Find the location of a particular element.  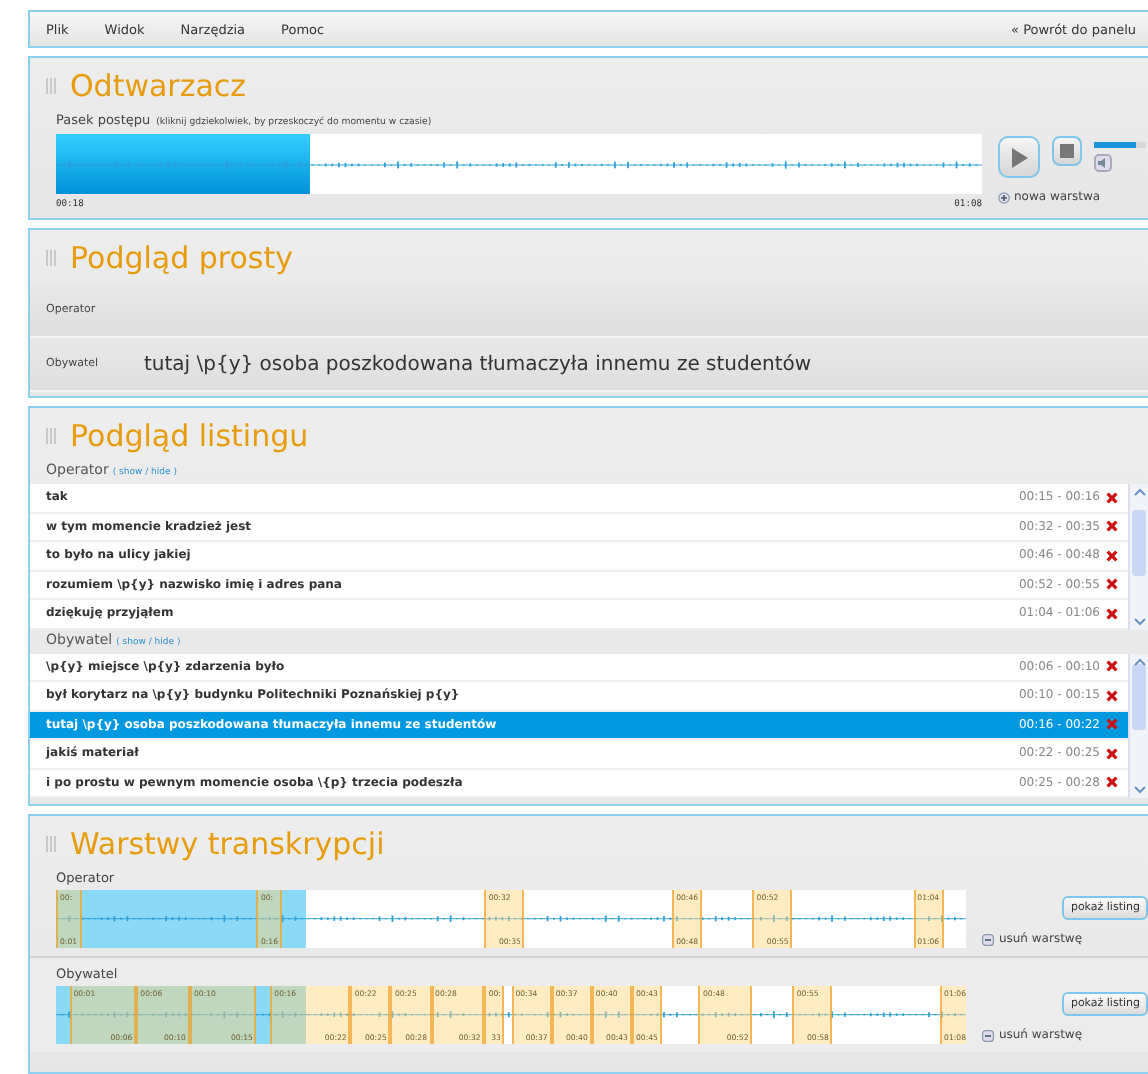

stop-button is located at coordinates (1067, 151).